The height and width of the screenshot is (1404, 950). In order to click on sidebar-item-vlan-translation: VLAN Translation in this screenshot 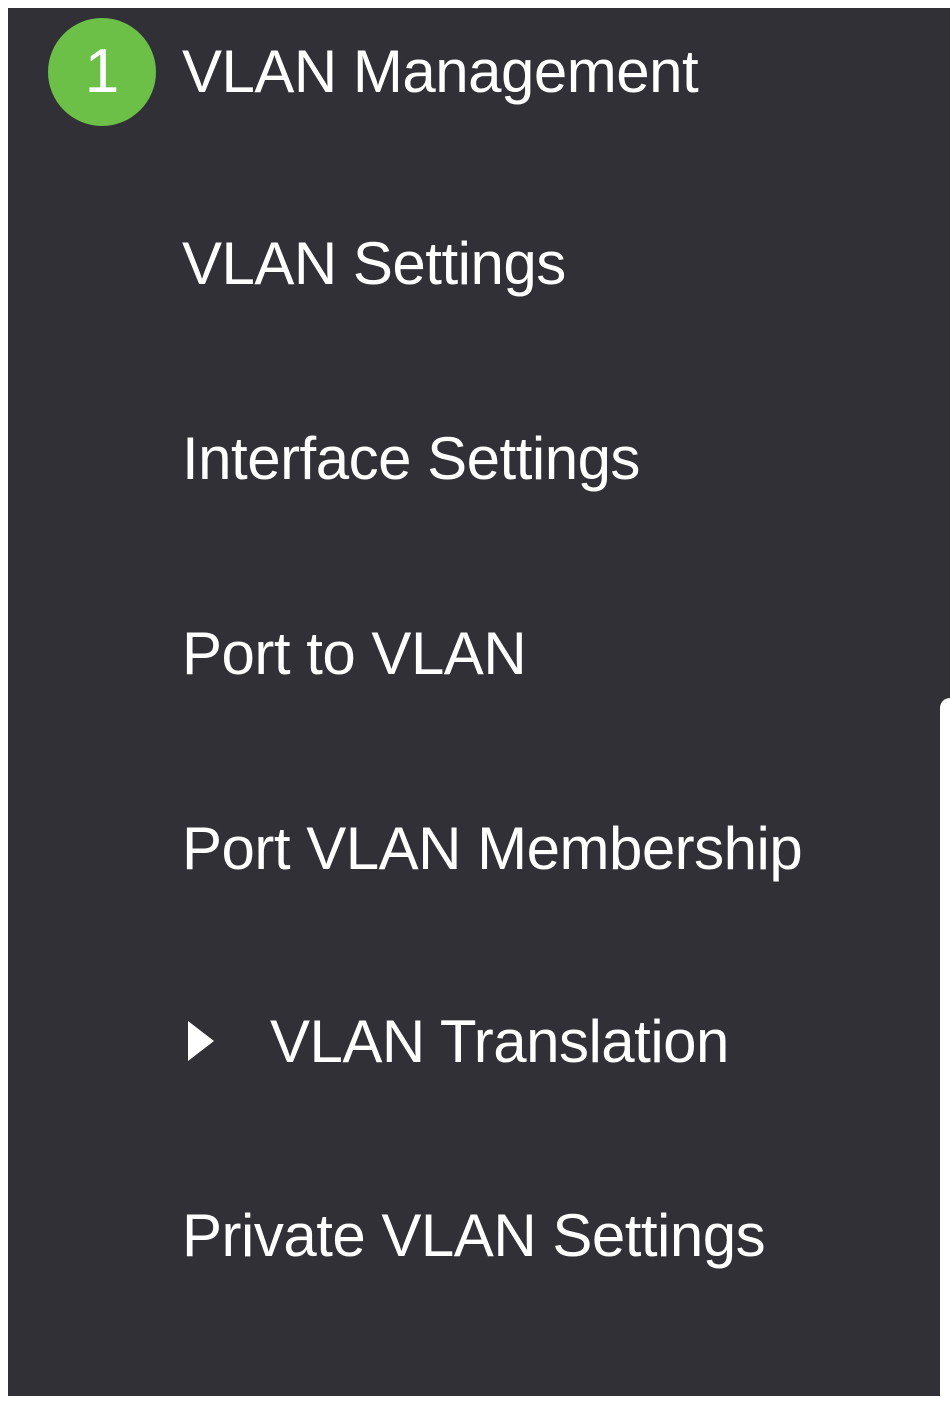, I will do `click(455, 1041)`.